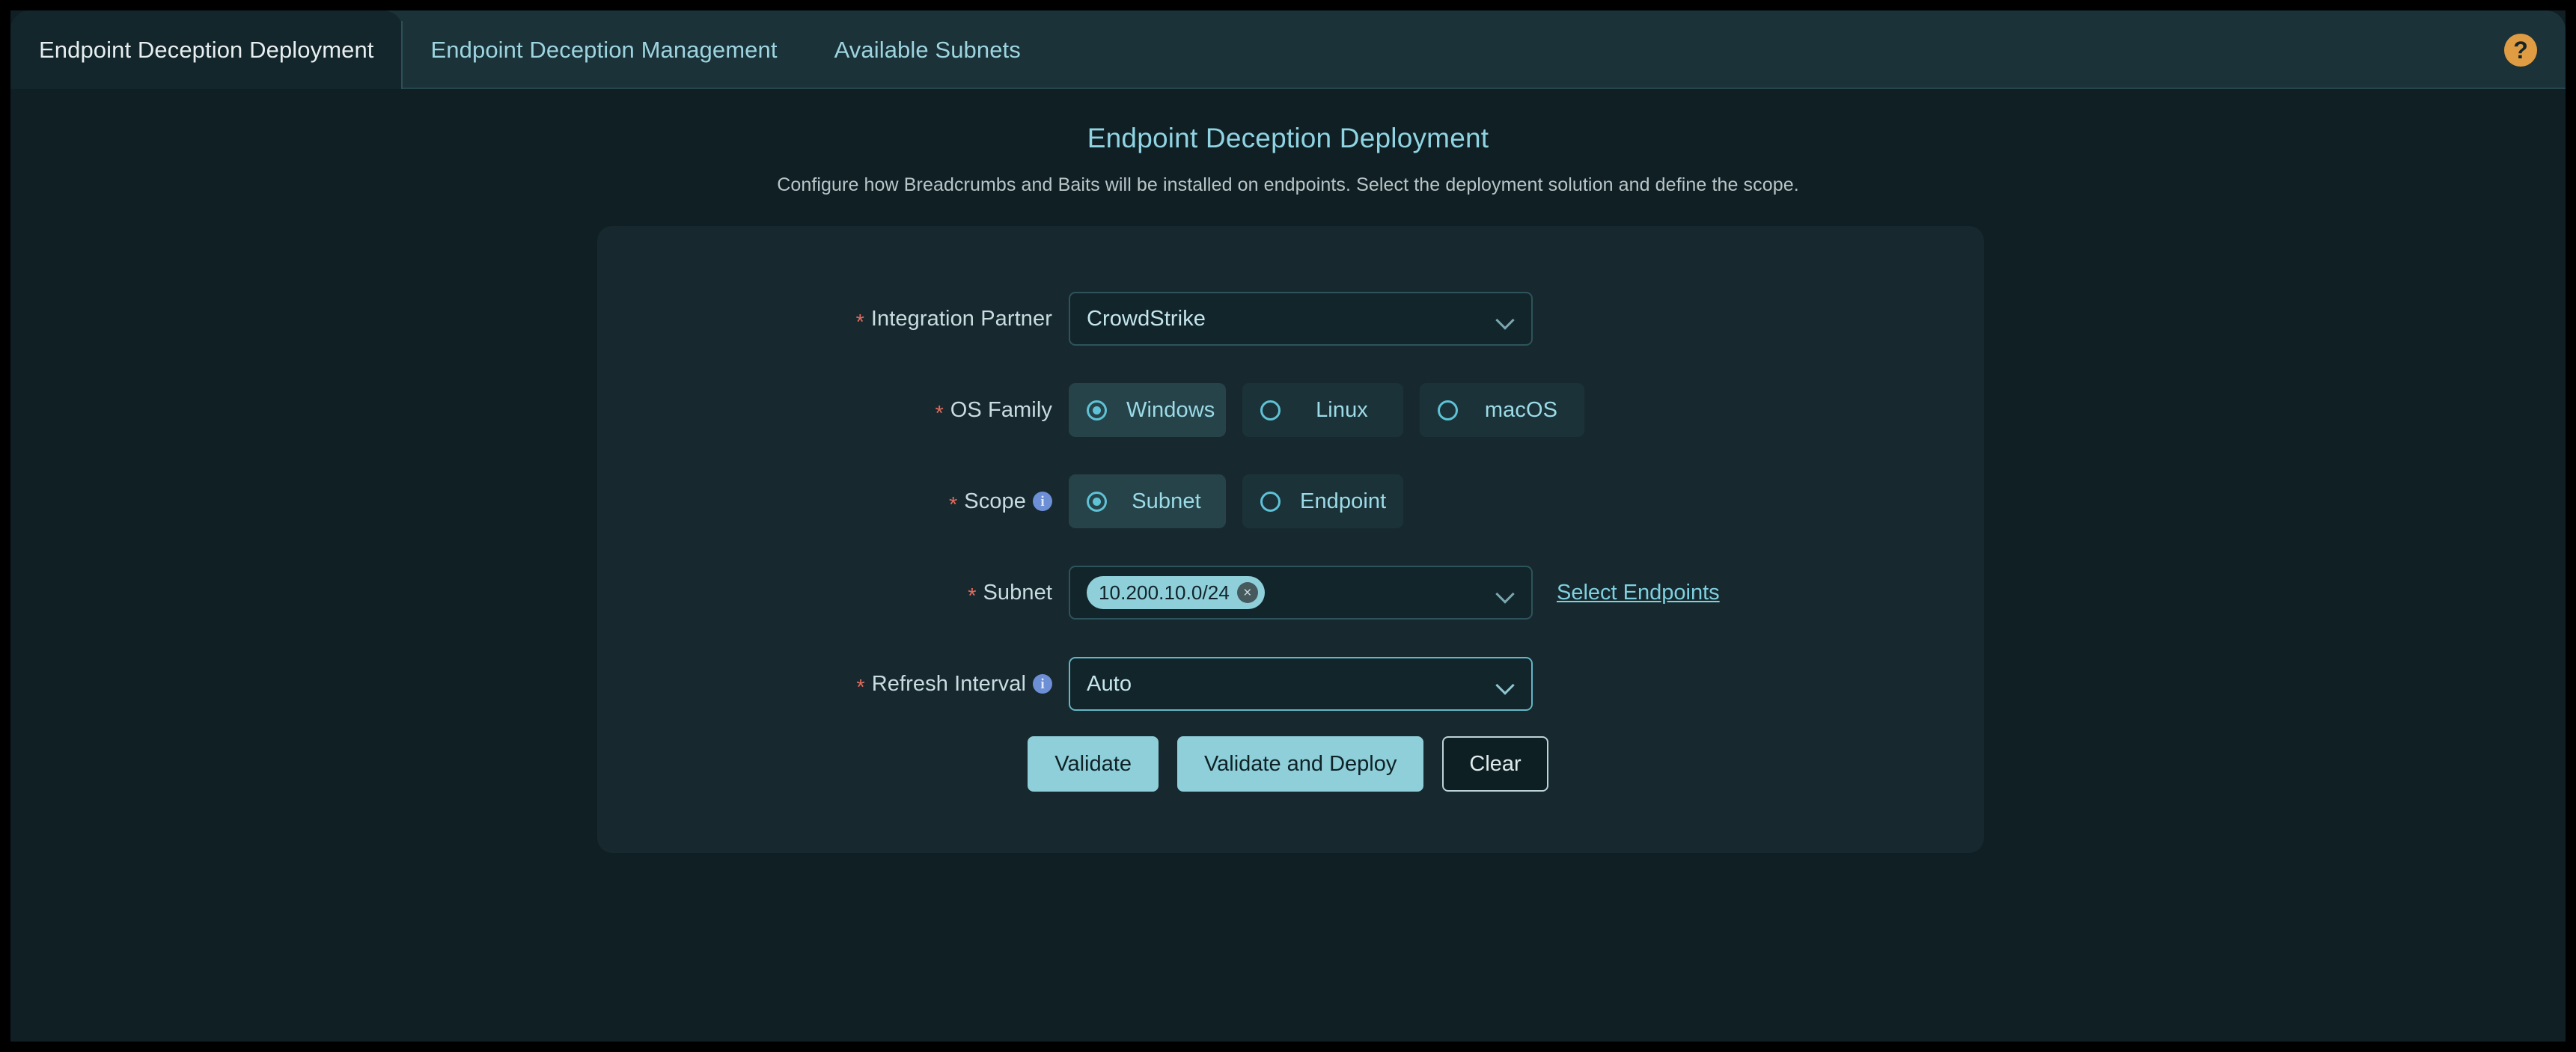 Image resolution: width=2576 pixels, height=1052 pixels. What do you see at coordinates (1301, 319) in the screenshot?
I see `integration-partner-select: CrowdStrike` at bounding box center [1301, 319].